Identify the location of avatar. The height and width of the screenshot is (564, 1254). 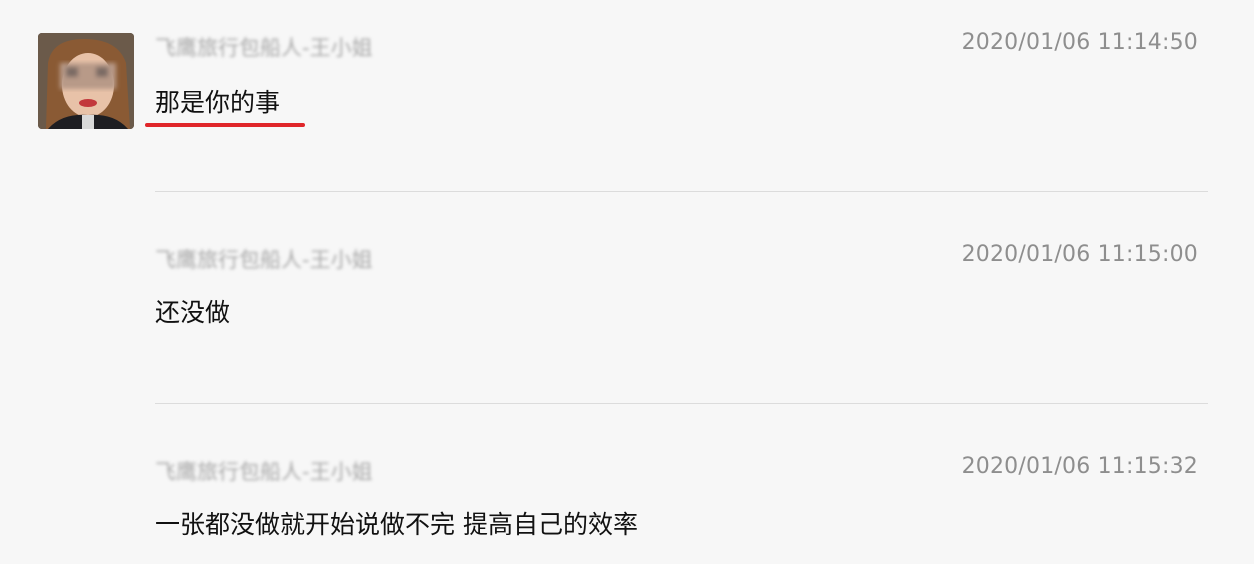
(86, 81).